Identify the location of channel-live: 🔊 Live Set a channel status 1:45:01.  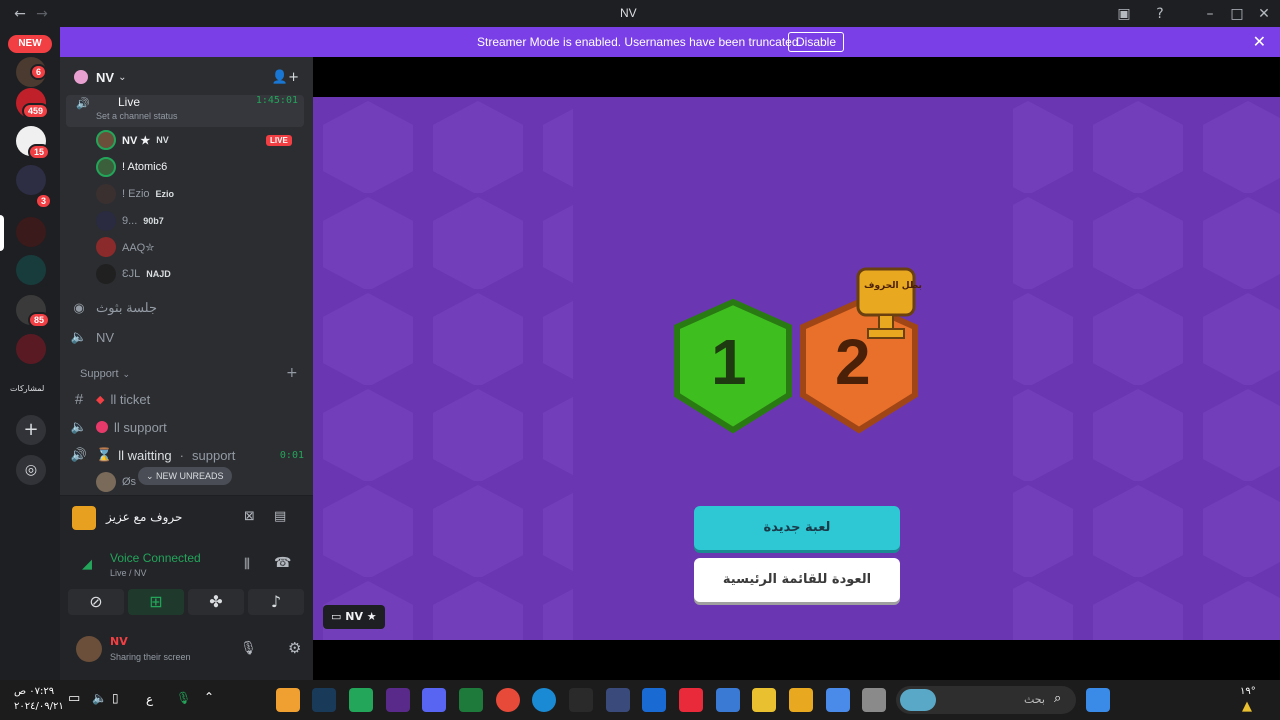
(185, 111).